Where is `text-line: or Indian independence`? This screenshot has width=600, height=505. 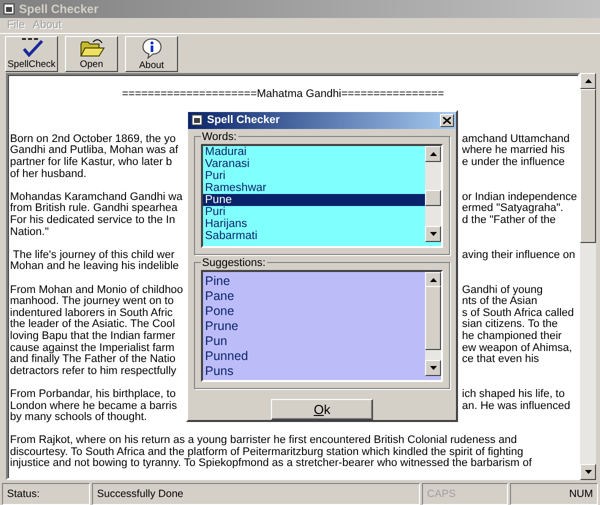
text-line: or Indian independence is located at coordinates (519, 197).